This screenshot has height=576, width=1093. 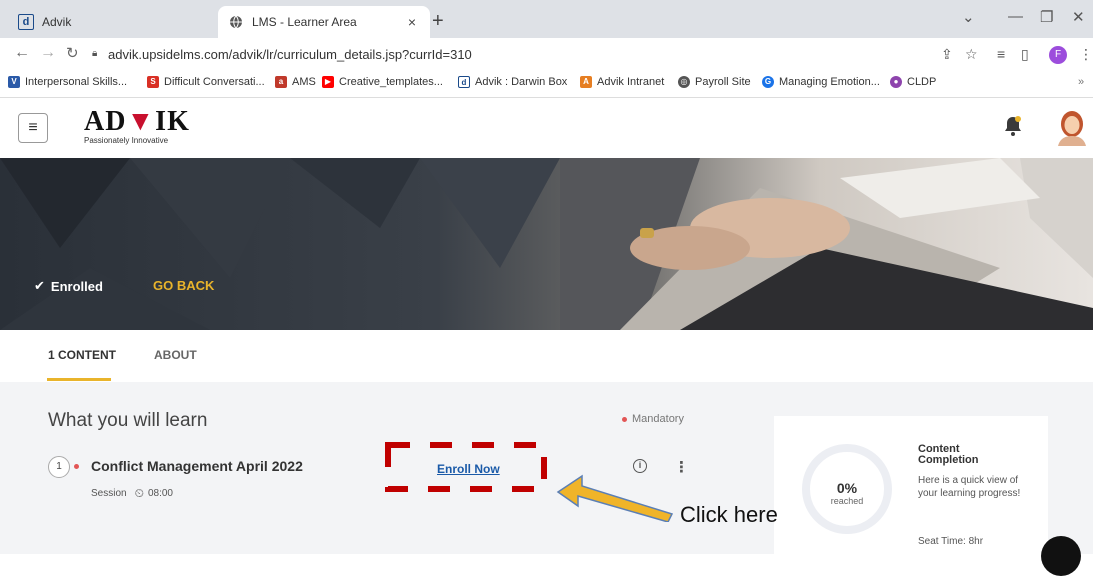 What do you see at coordinates (622, 82) in the screenshot?
I see `bookmark-item: A Advik Intranet` at bounding box center [622, 82].